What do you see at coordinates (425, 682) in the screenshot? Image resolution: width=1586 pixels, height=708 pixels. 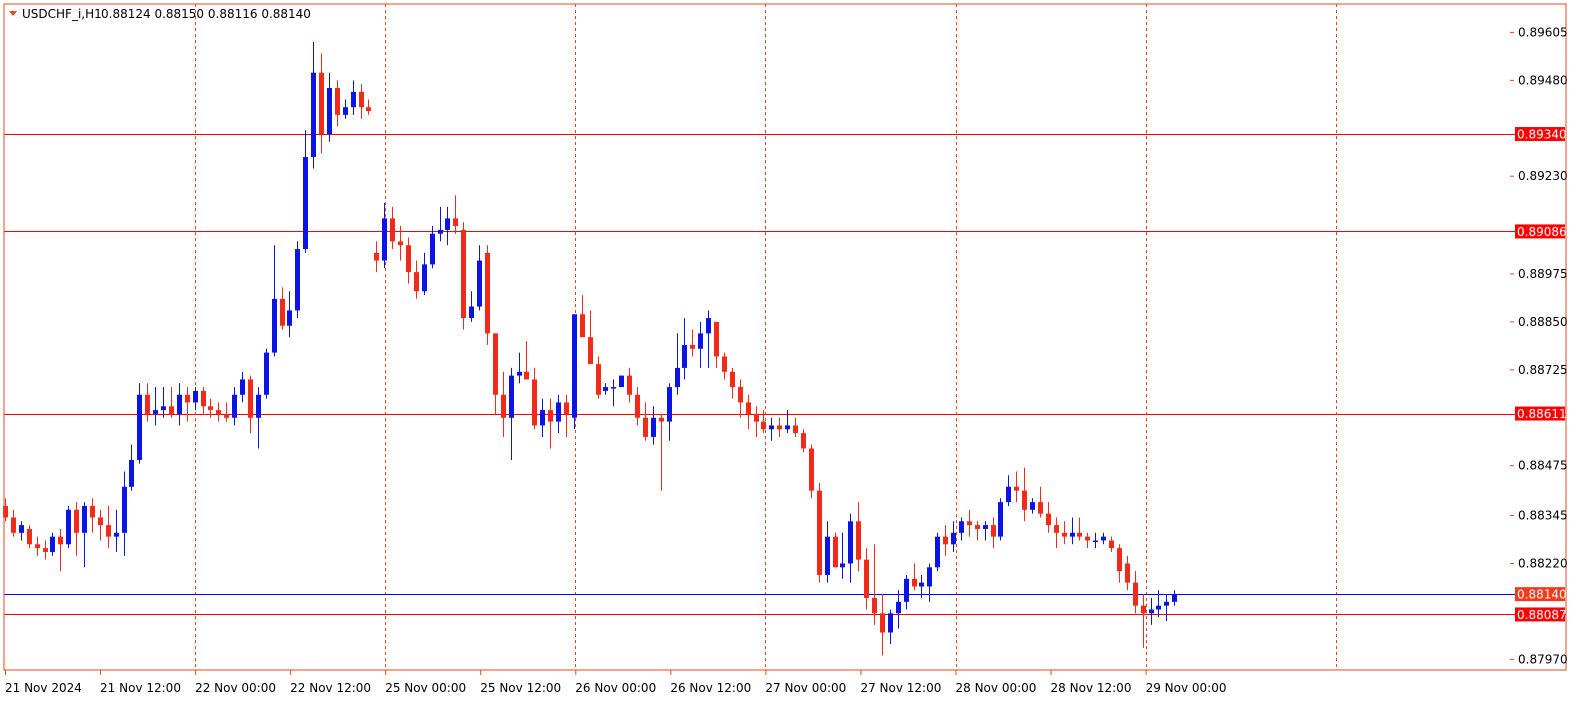 I see `time-tick: 25 Nov 00:00` at bounding box center [425, 682].